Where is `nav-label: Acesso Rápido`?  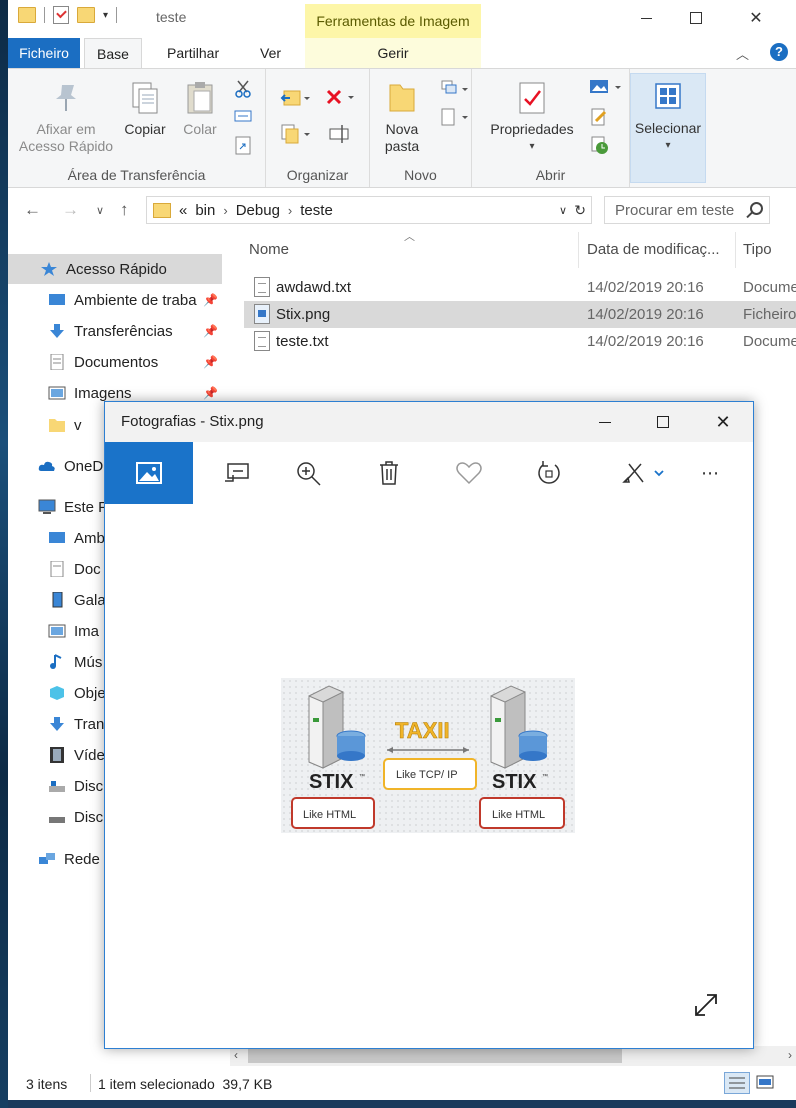 nav-label: Acesso Rápido is located at coordinates (116, 269).